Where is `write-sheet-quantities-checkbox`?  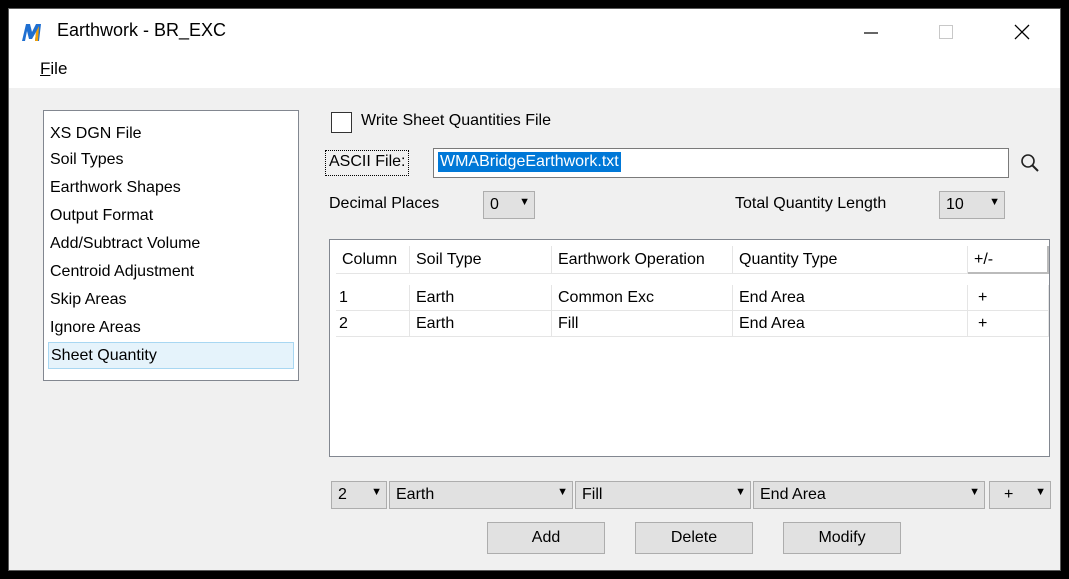 write-sheet-quantities-checkbox is located at coordinates (341, 122).